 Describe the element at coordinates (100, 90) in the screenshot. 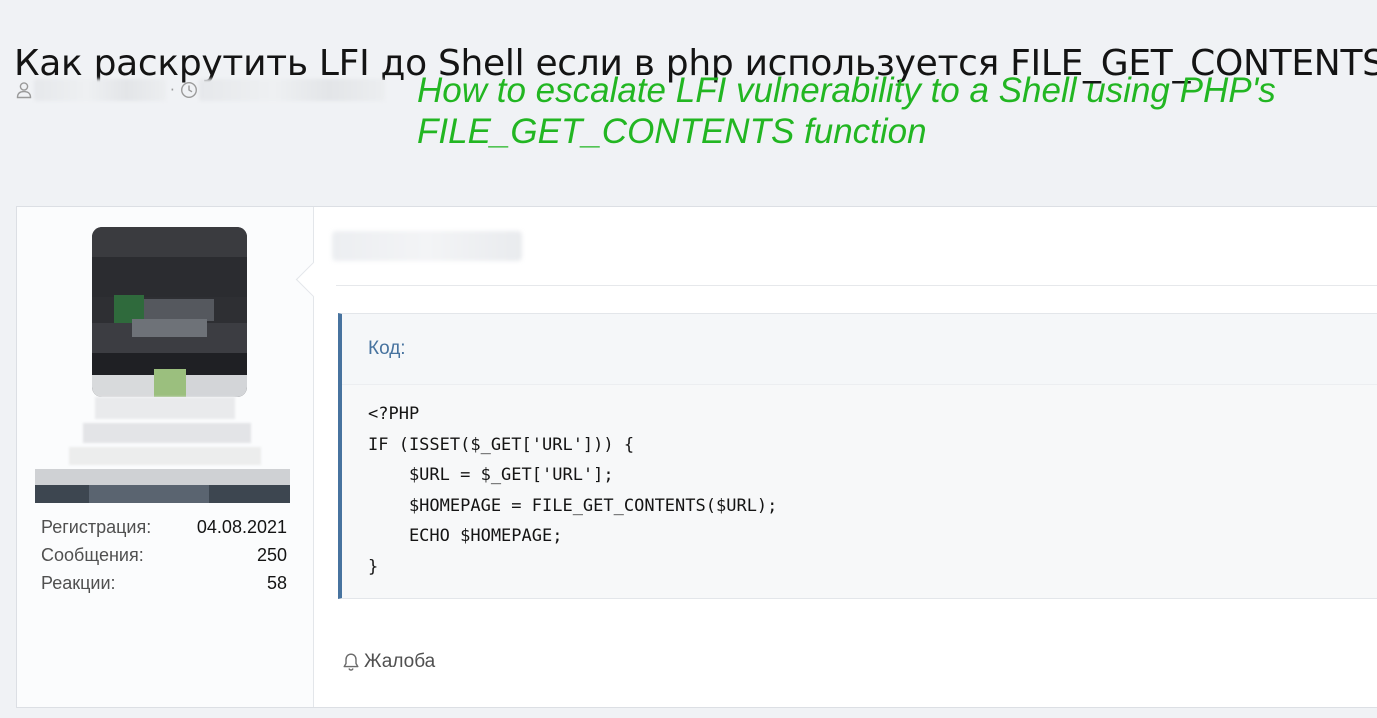

I see `author-name-blurred` at that location.